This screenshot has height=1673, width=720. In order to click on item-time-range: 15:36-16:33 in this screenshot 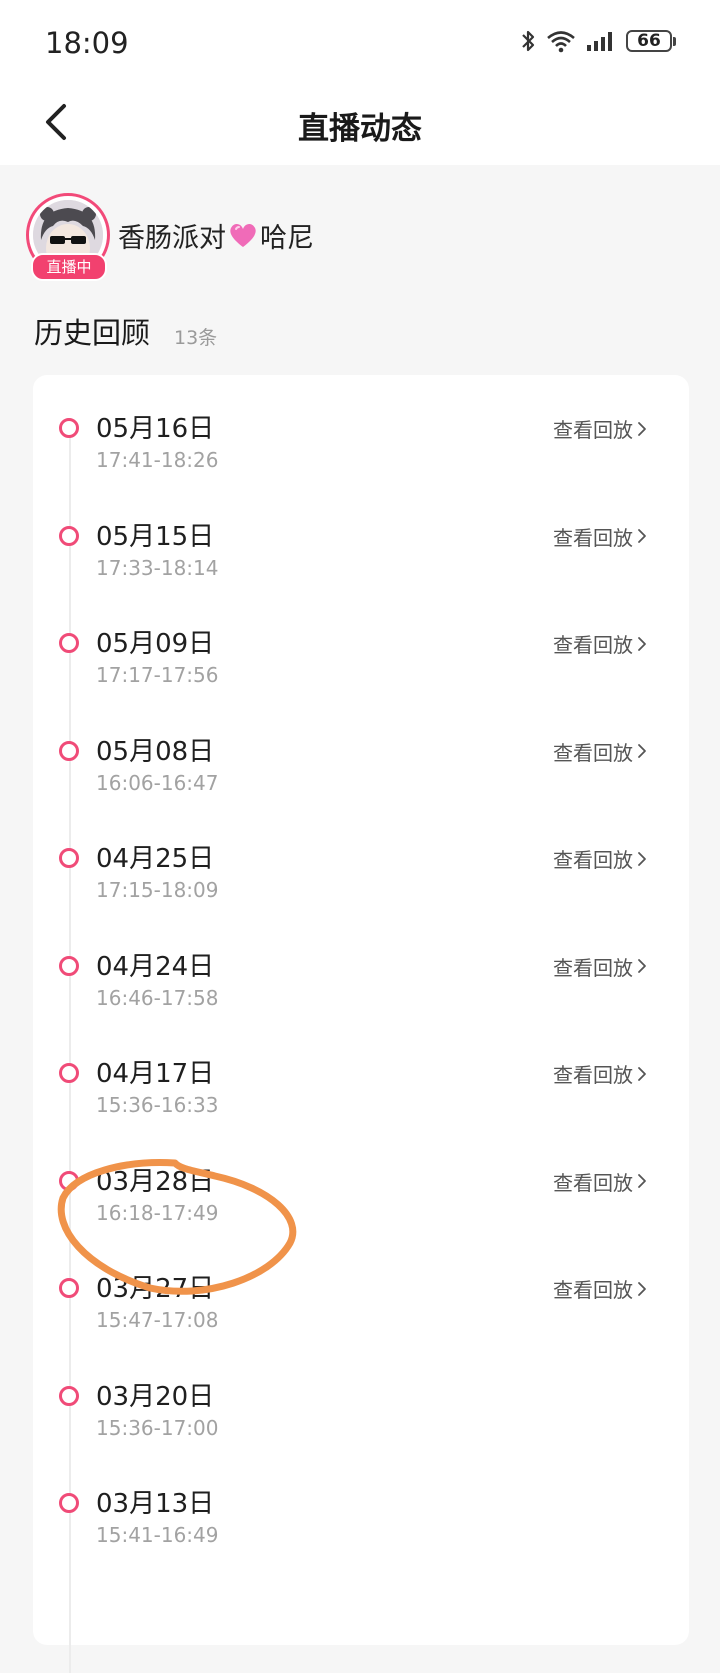, I will do `click(157, 1105)`.